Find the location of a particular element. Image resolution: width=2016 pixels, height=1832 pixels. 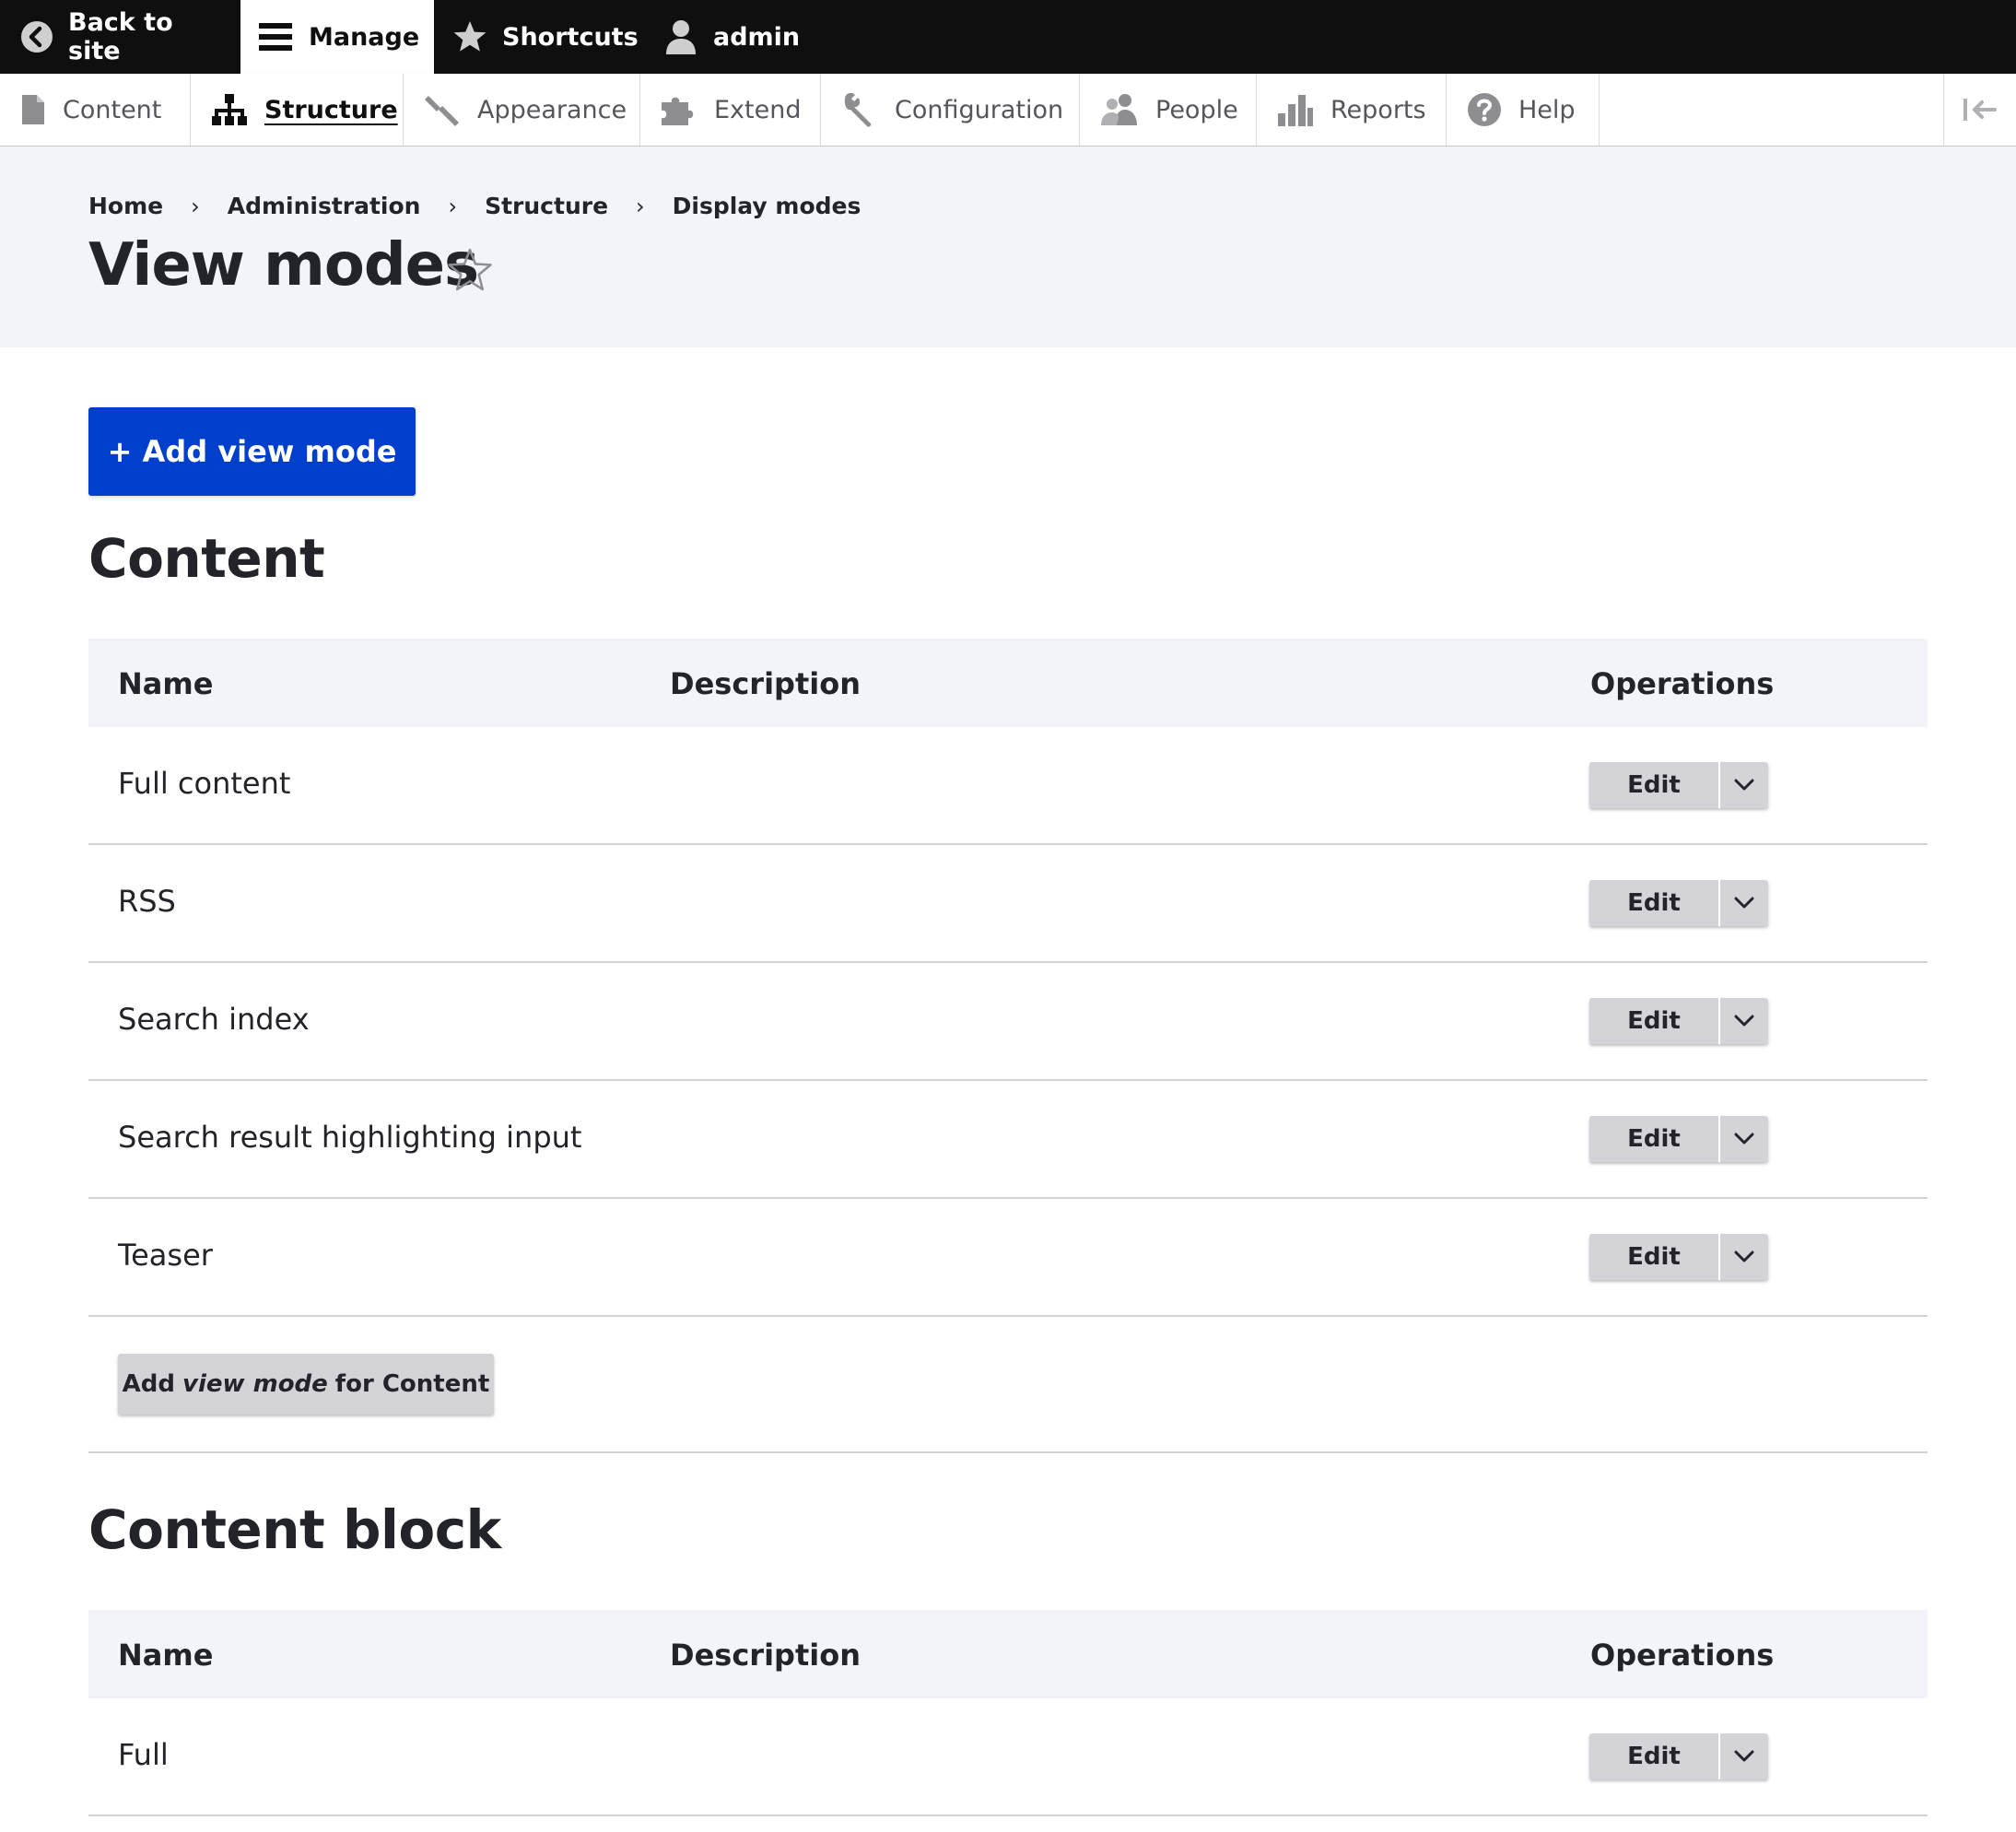

tray-item-label: Content is located at coordinates (112, 109).